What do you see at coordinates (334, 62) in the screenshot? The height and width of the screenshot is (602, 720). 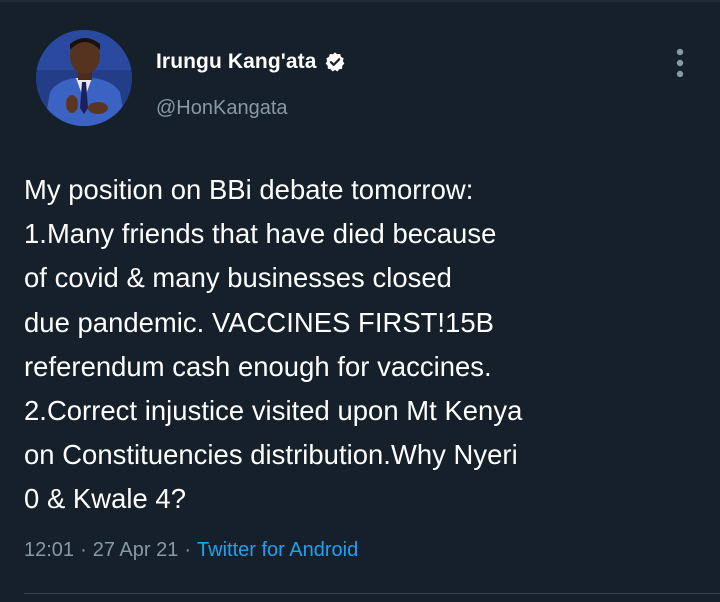 I see `verified-badge-icon` at bounding box center [334, 62].